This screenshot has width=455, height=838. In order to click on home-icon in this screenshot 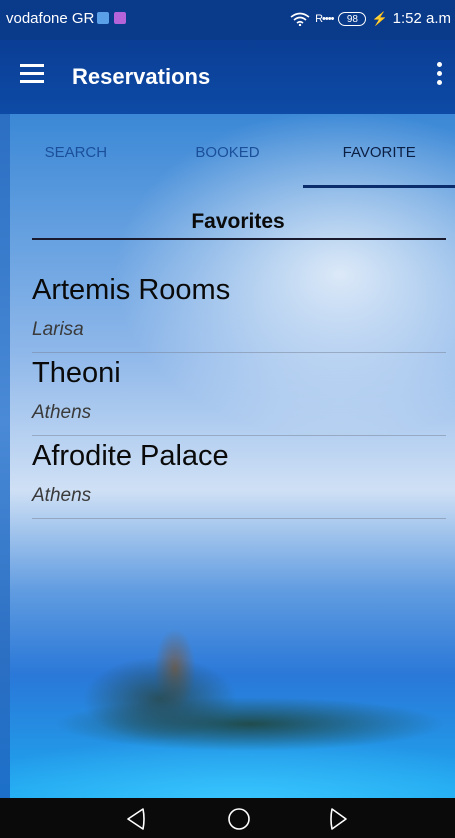, I will do `click(239, 819)`.